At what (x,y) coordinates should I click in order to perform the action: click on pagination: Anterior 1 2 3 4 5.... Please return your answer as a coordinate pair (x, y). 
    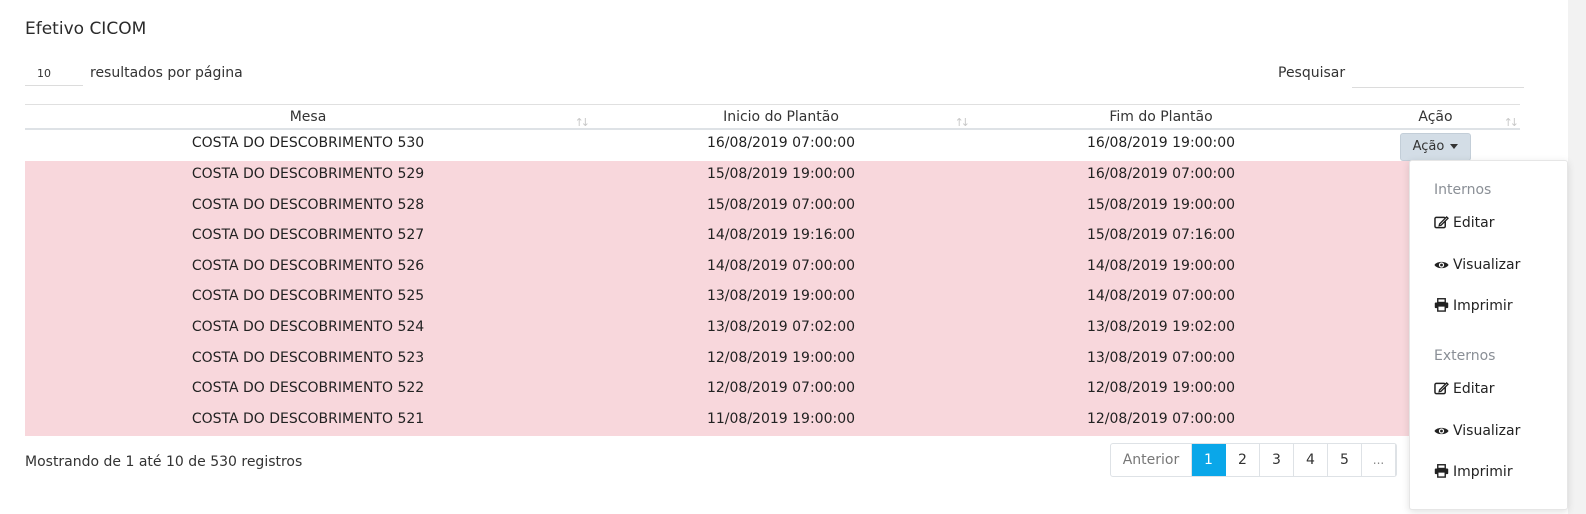
    Looking at the image, I should click on (1253, 460).